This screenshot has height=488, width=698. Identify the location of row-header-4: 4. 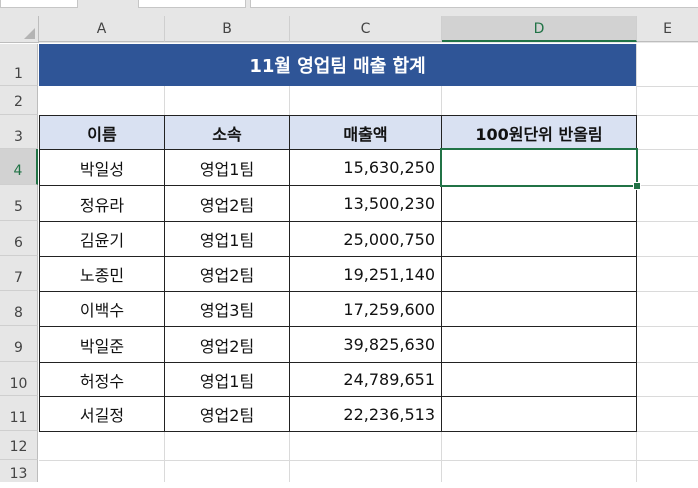
(19, 167).